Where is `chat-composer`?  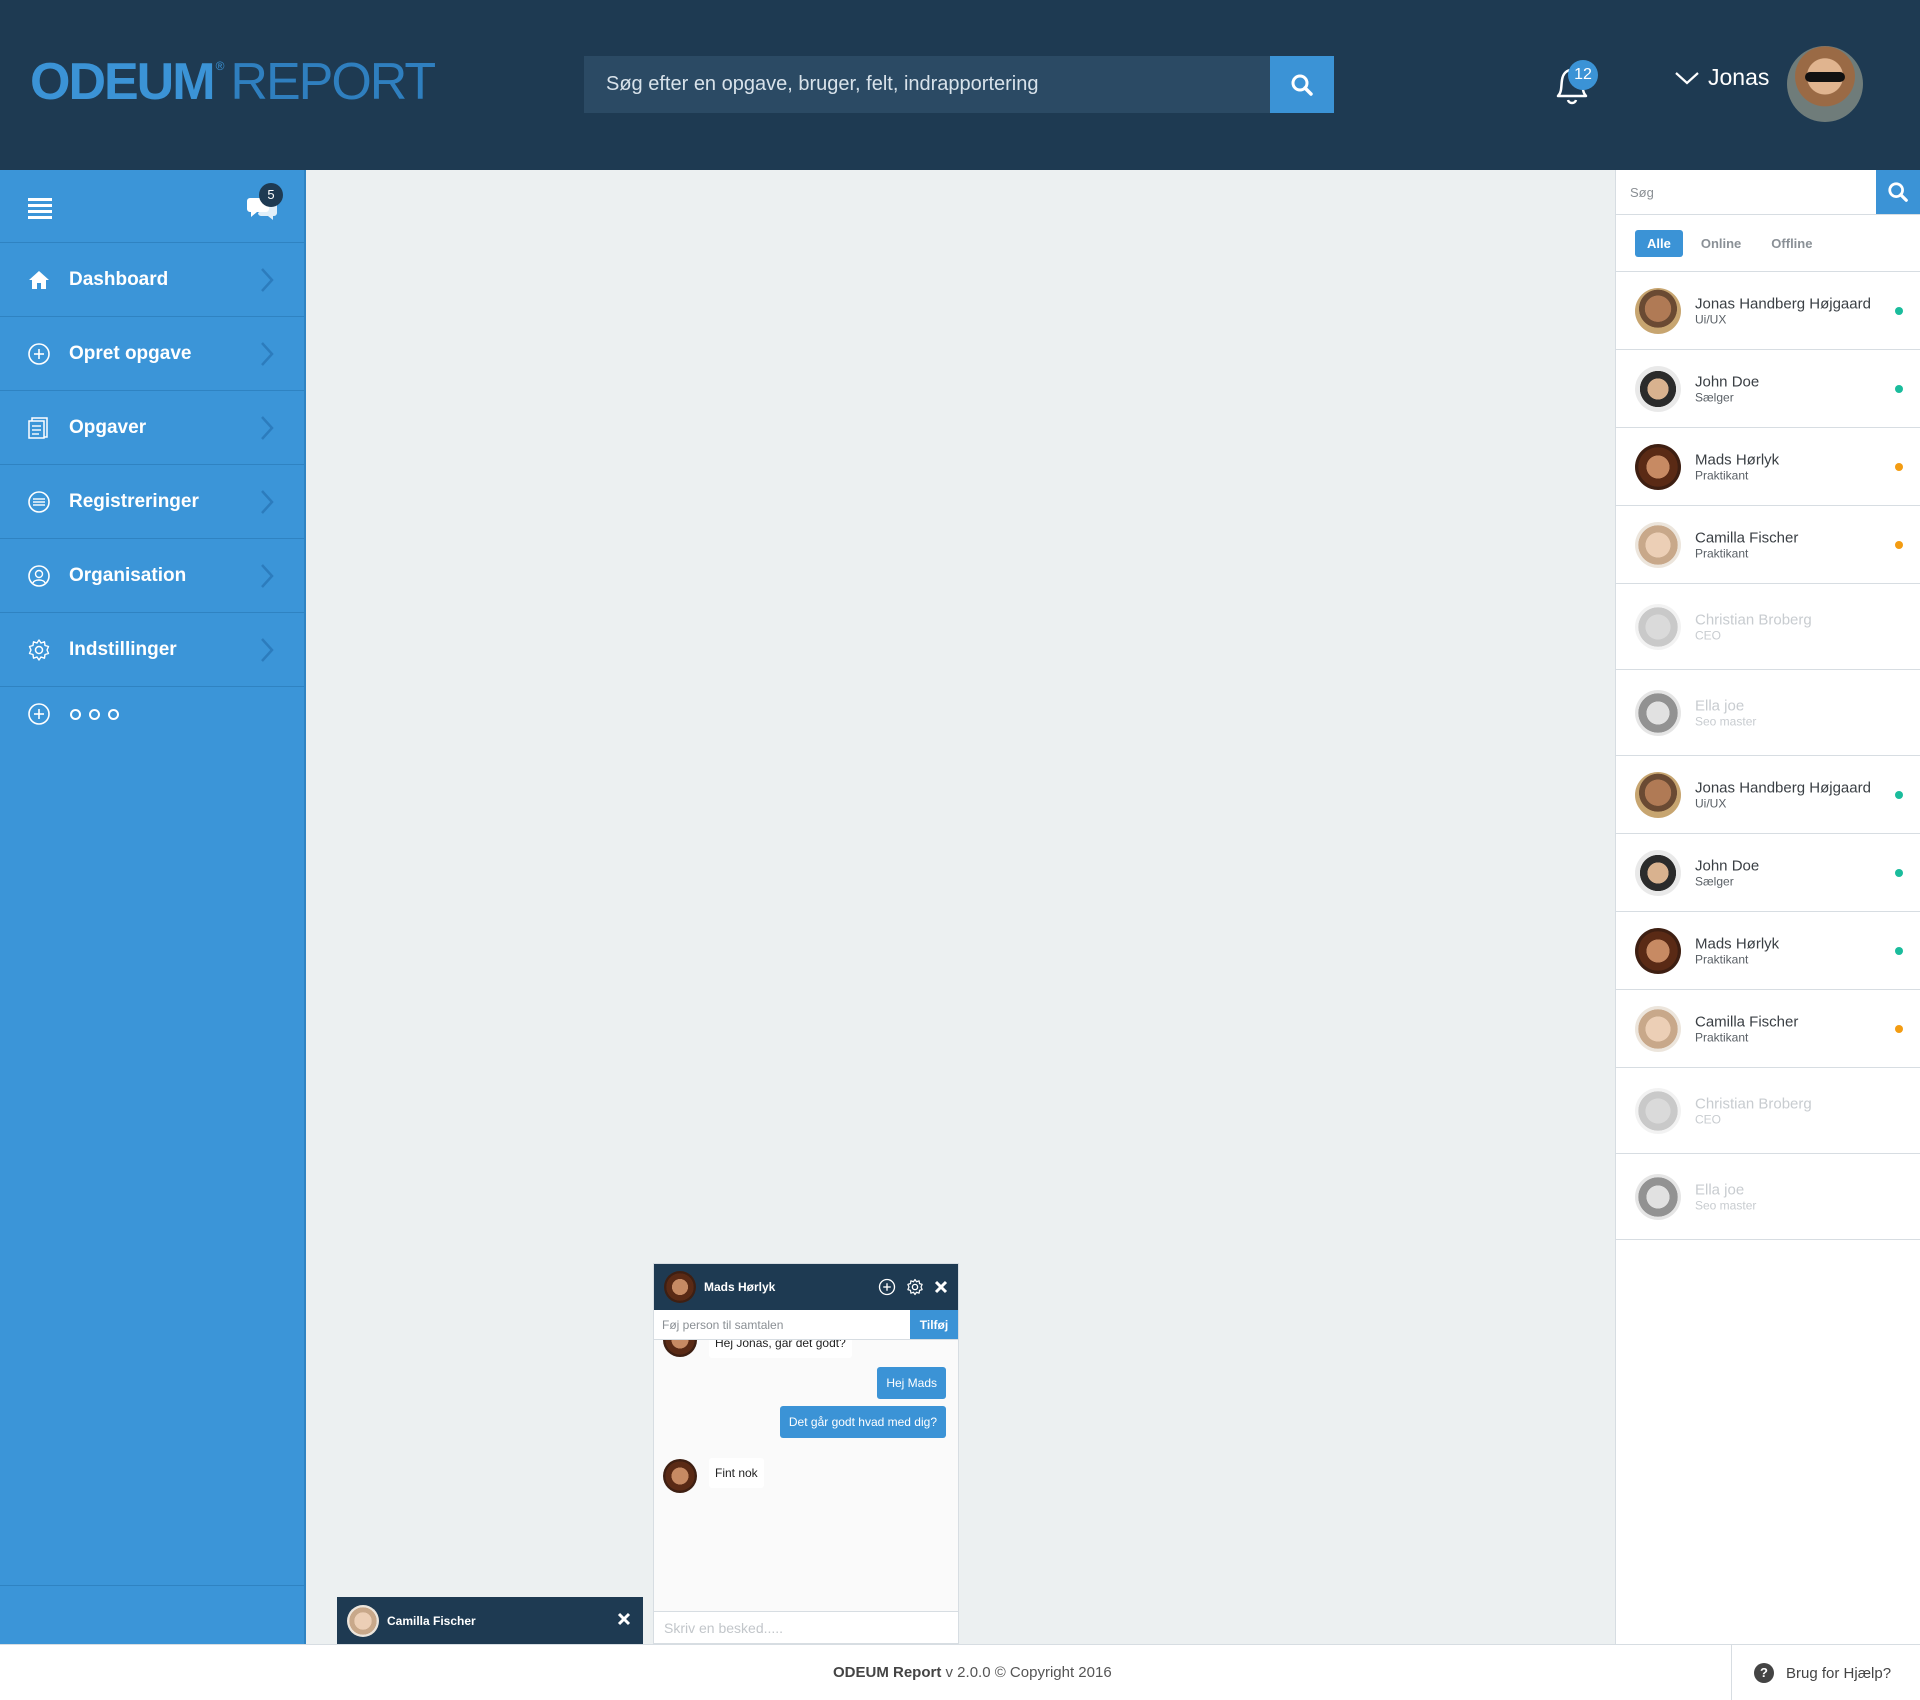
chat-composer is located at coordinates (806, 1627).